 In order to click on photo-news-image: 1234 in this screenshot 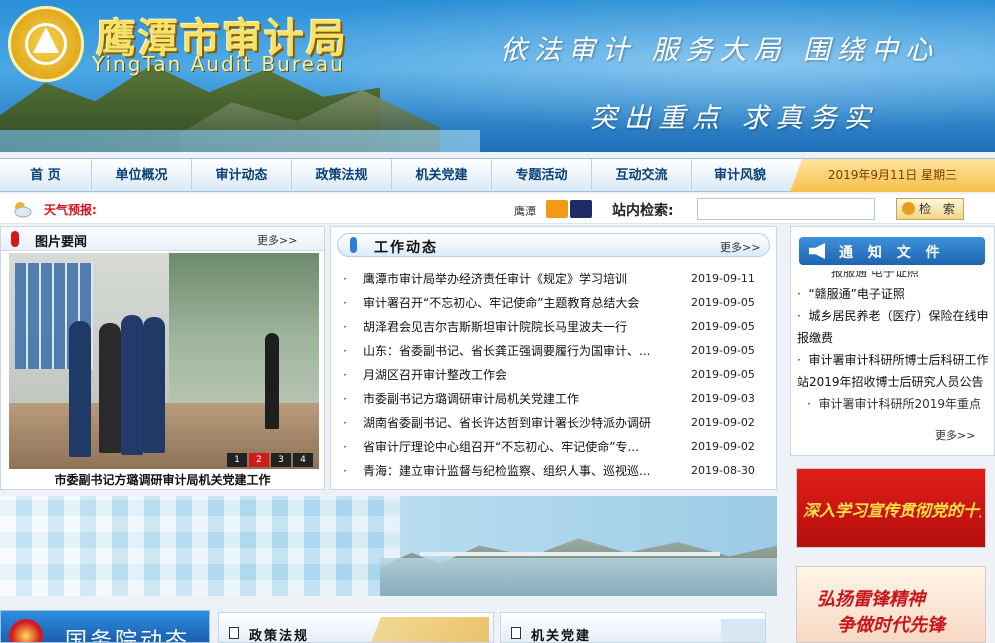, I will do `click(164, 361)`.